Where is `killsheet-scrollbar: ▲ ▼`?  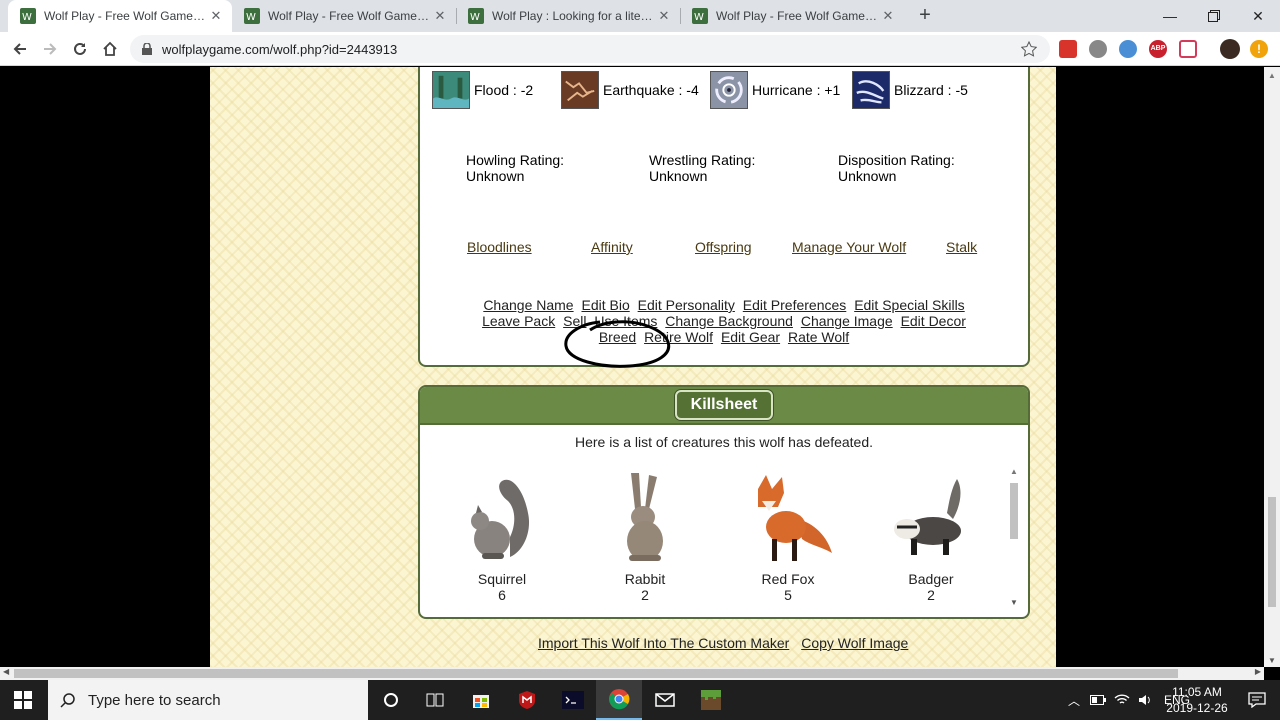 killsheet-scrollbar: ▲ ▼ is located at coordinates (1014, 537).